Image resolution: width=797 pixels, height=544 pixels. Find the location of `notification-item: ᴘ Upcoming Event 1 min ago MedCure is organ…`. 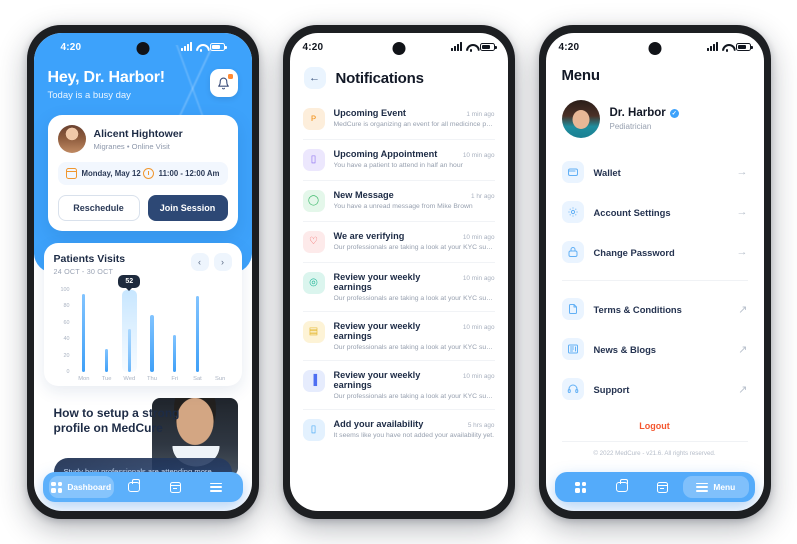

notification-item: ᴘ Upcoming Event 1 min ago MedCure is organ… is located at coordinates (398, 119).